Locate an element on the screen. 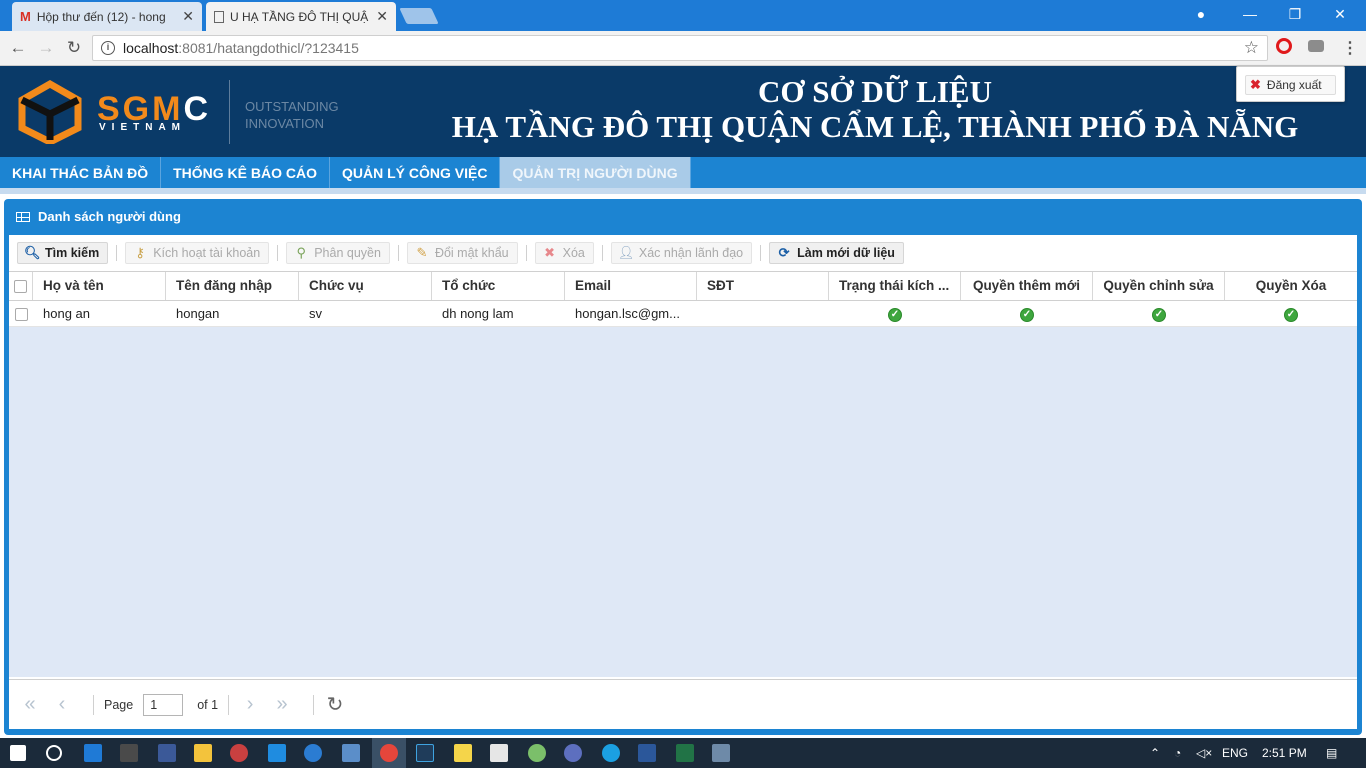 The image size is (1366, 768). hierarchy-icon: ⚲ is located at coordinates (301, 252).